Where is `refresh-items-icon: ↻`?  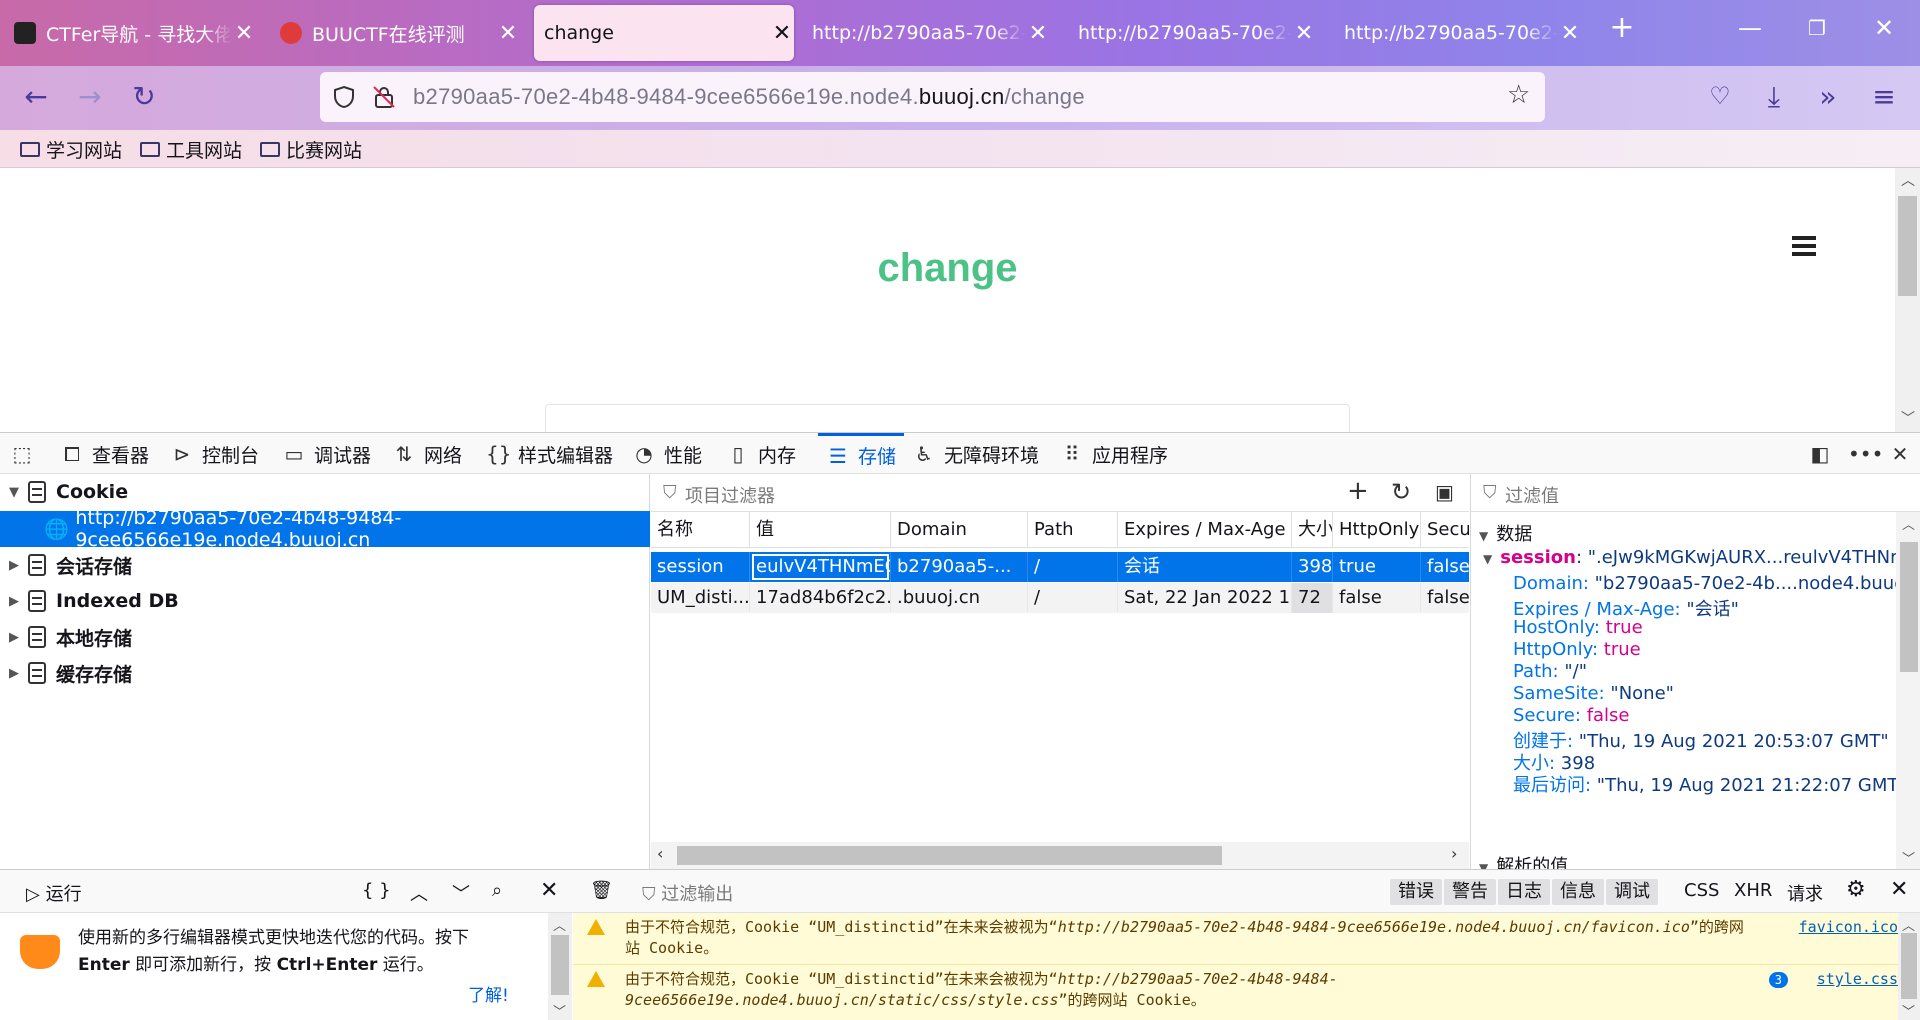 refresh-items-icon: ↻ is located at coordinates (1401, 492).